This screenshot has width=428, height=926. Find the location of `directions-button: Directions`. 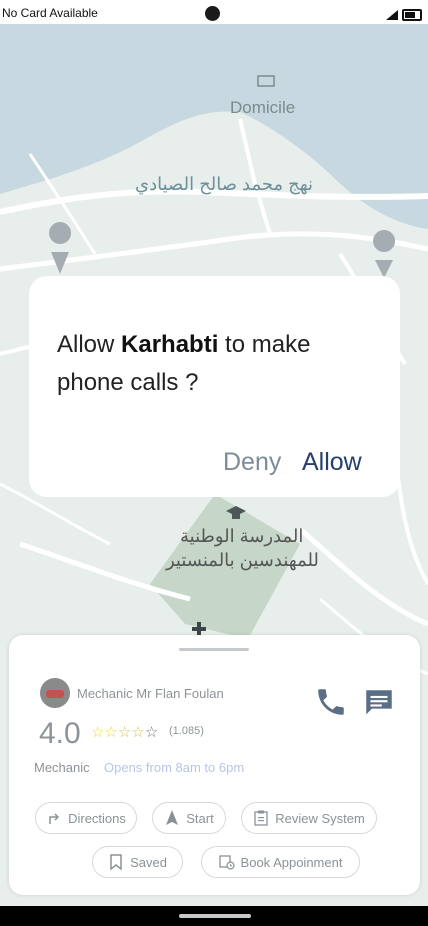

directions-button: Directions is located at coordinates (86, 818).